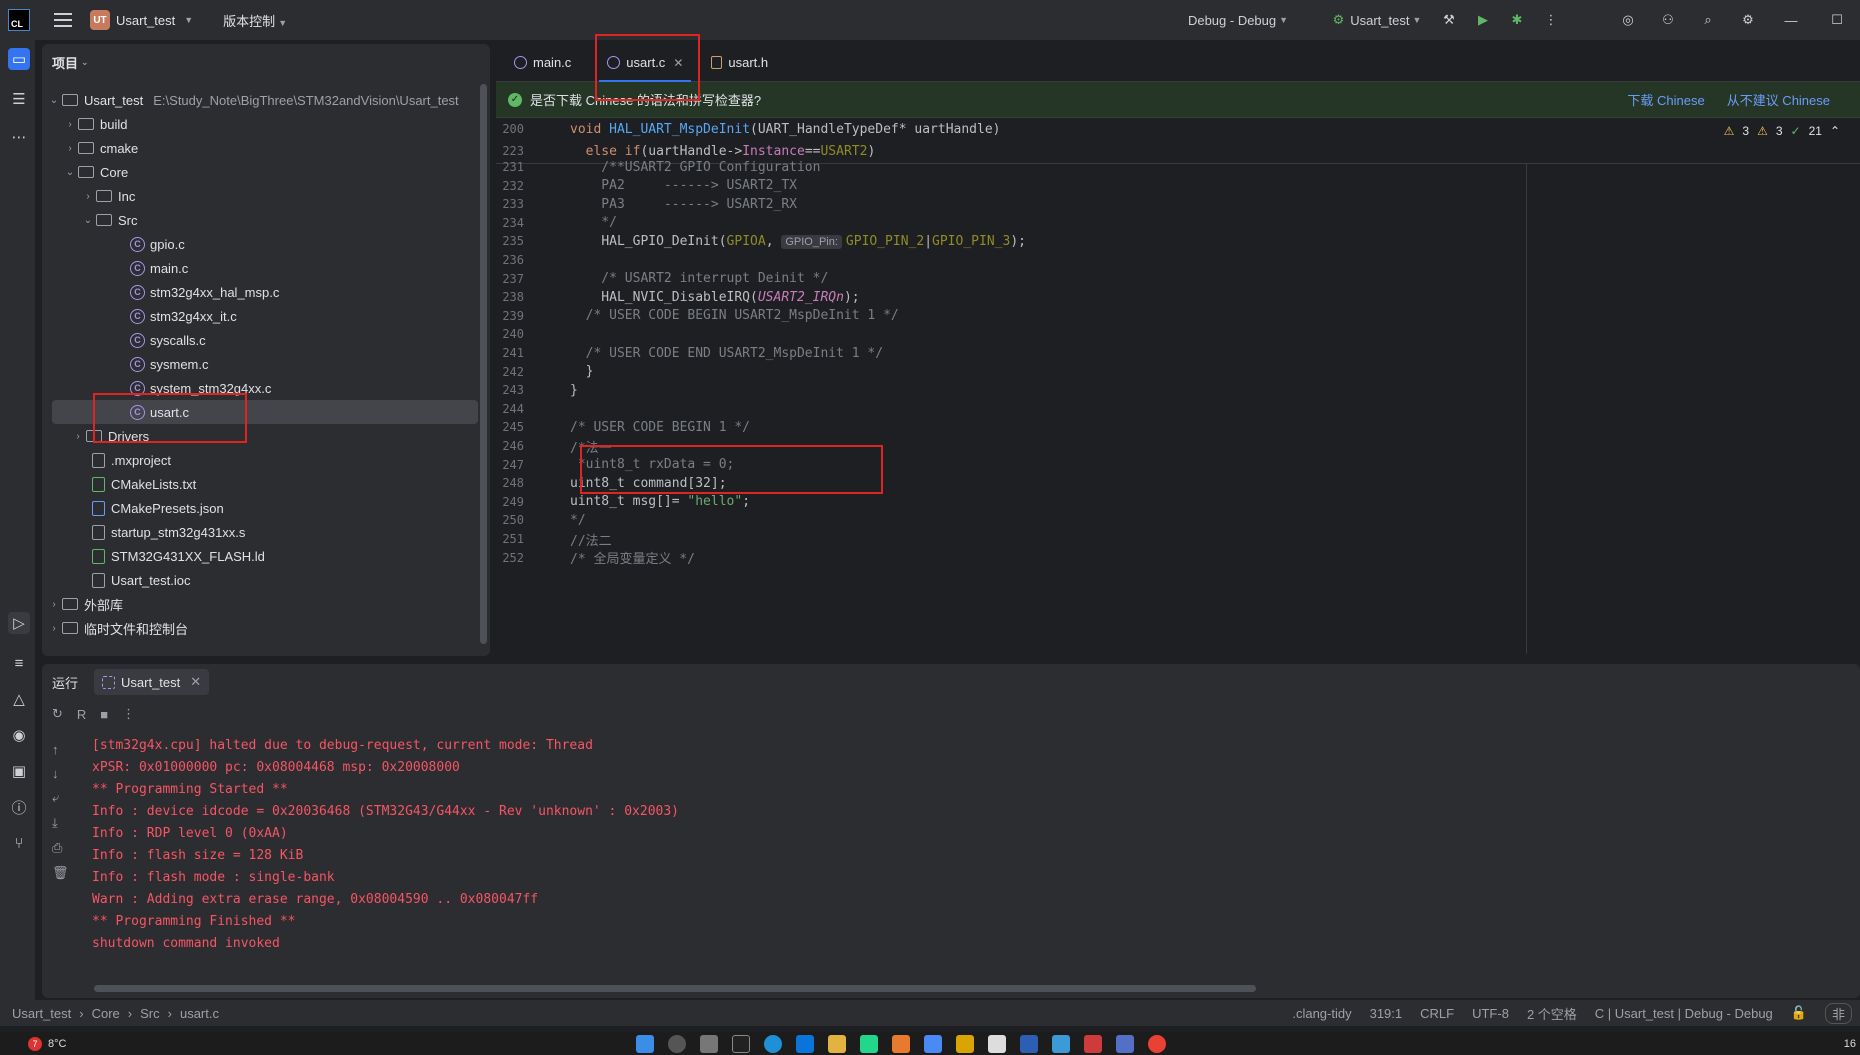 The width and height of the screenshot is (1860, 1055). I want to click on breadcrumb-item: usart.c, so click(199, 1013).